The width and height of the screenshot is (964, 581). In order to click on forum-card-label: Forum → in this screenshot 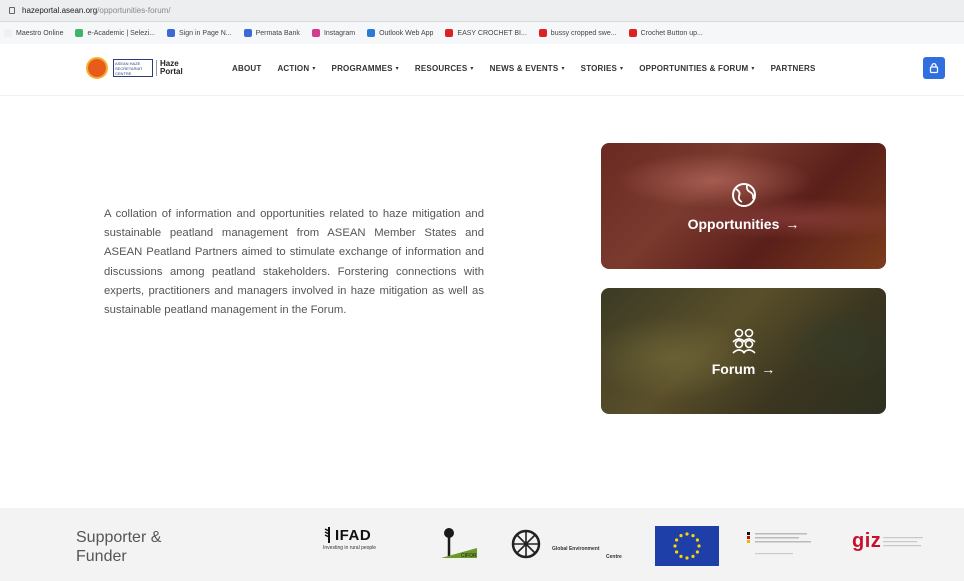, I will do `click(744, 369)`.